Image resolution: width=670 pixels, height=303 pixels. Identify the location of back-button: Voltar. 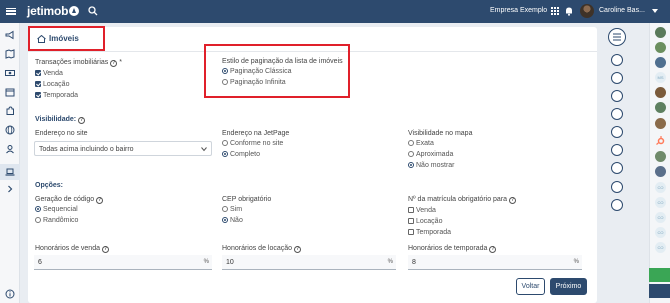
(530, 286).